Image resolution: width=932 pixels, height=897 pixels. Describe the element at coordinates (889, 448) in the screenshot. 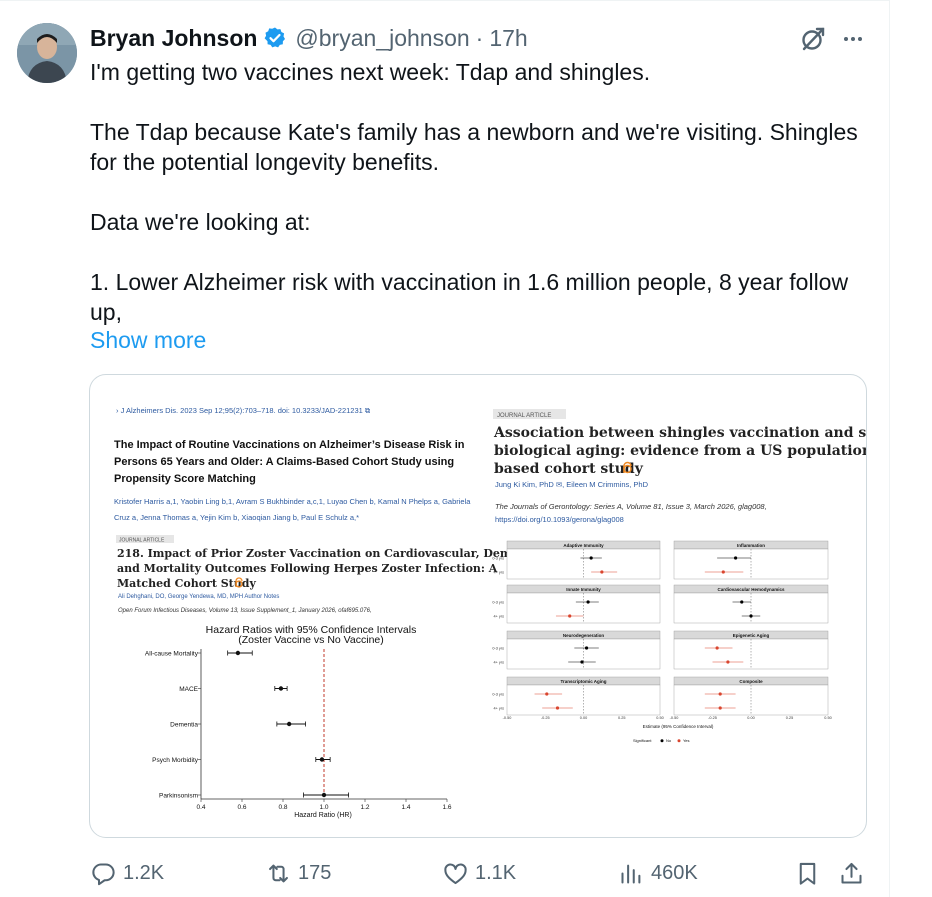

I see `right-divider` at that location.